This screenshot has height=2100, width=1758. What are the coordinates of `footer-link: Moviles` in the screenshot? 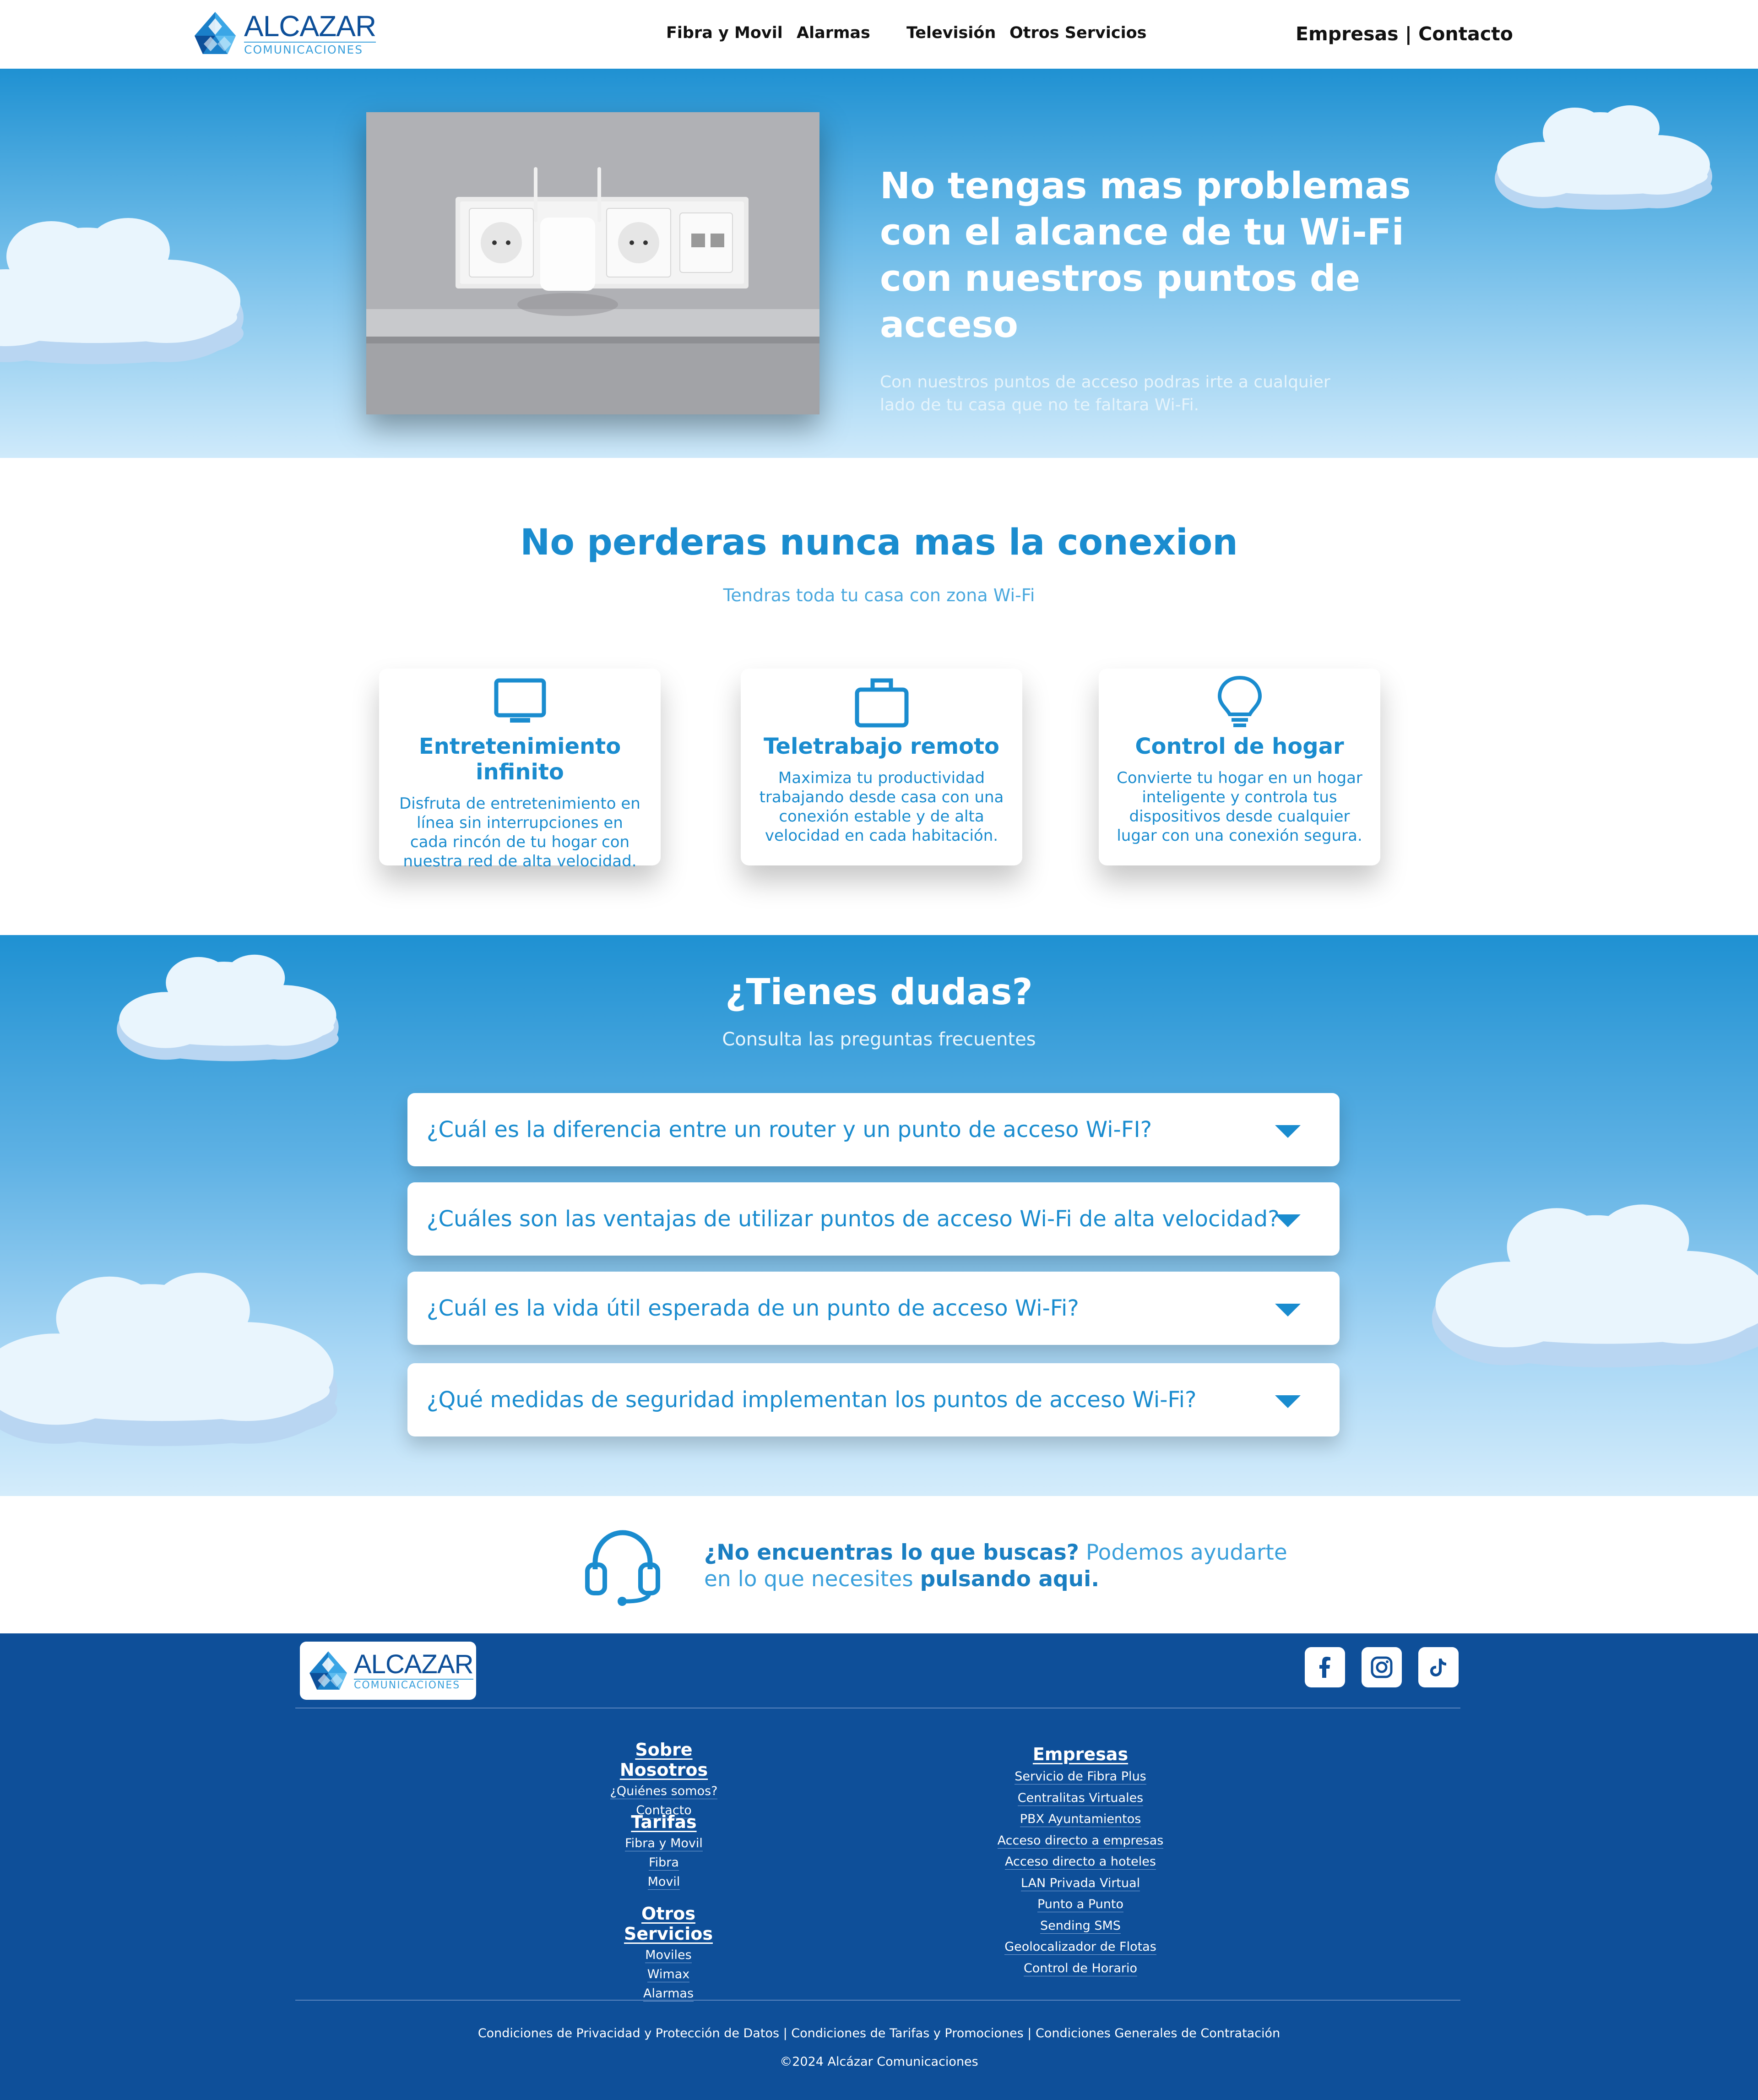 It's located at (668, 1956).